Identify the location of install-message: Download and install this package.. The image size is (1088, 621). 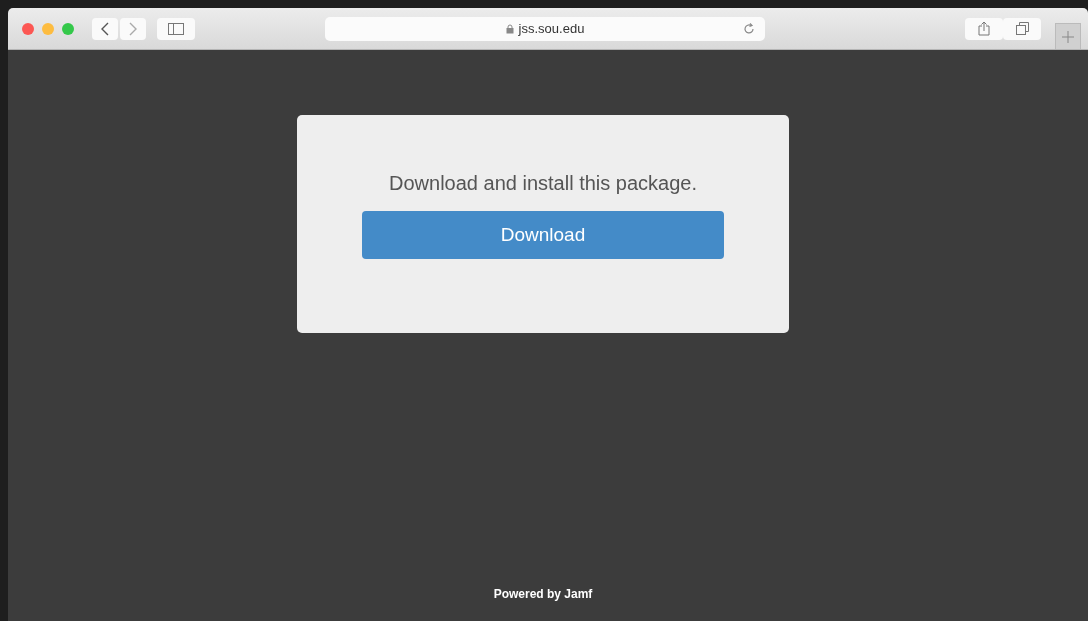
(543, 183).